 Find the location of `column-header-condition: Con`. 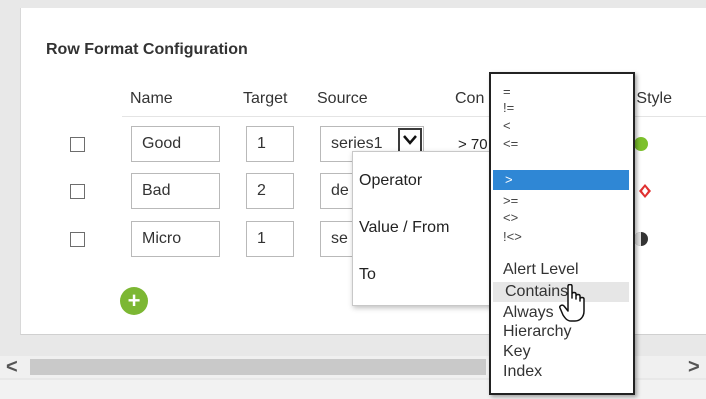

column-header-condition: Con is located at coordinates (470, 98).